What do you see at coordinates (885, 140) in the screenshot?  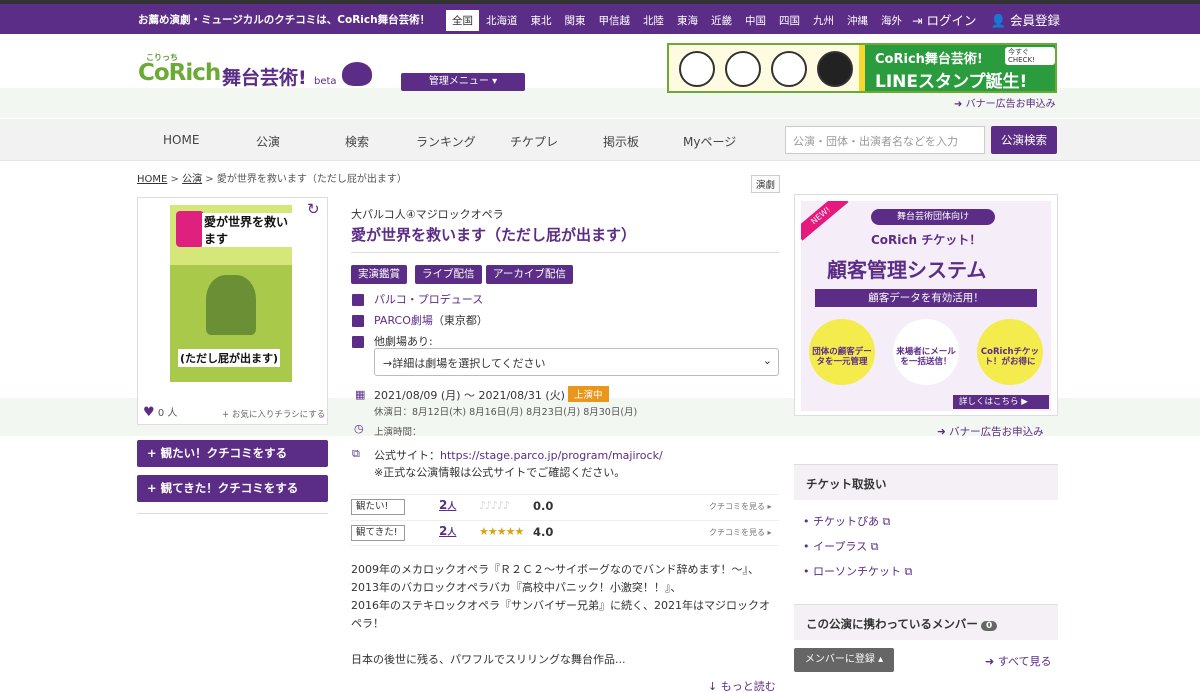 I see `search-input: 公演・団体・出演者名などを入力` at bounding box center [885, 140].